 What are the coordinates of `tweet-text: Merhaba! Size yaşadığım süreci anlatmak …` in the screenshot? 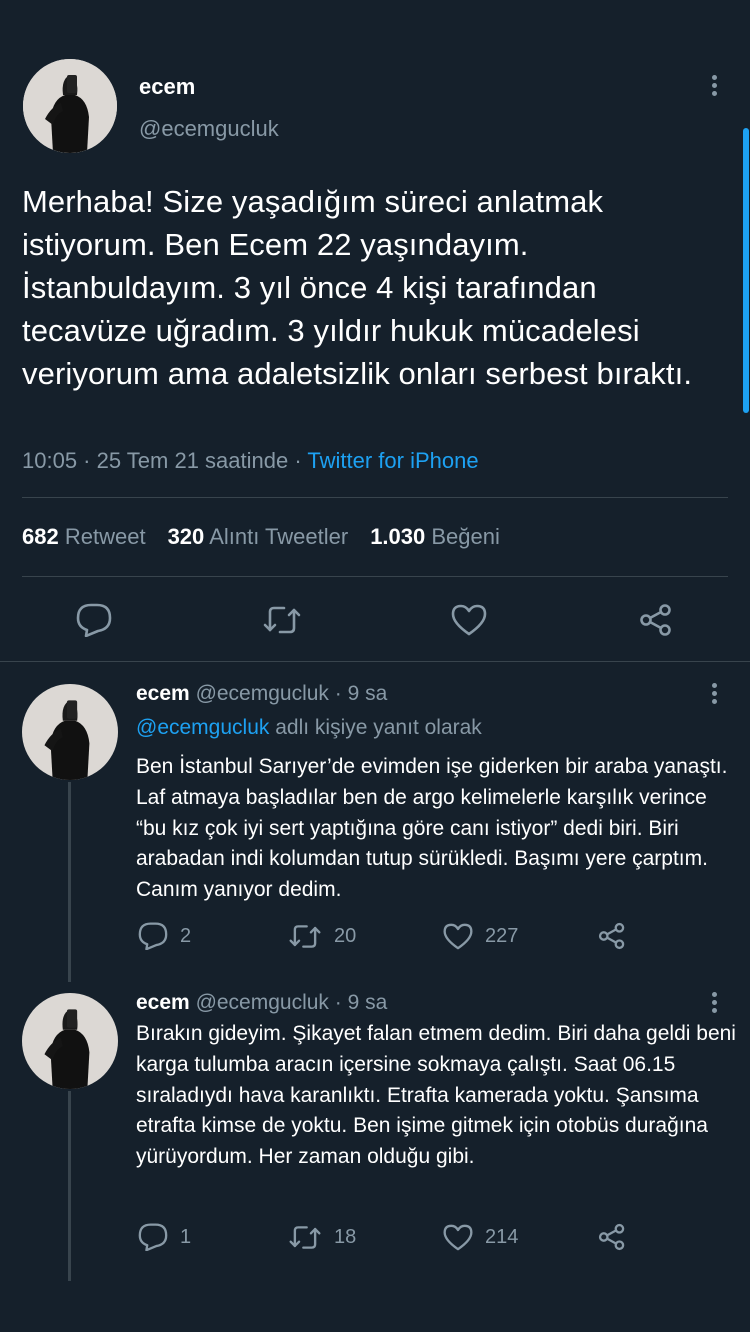 It's located at (357, 287).